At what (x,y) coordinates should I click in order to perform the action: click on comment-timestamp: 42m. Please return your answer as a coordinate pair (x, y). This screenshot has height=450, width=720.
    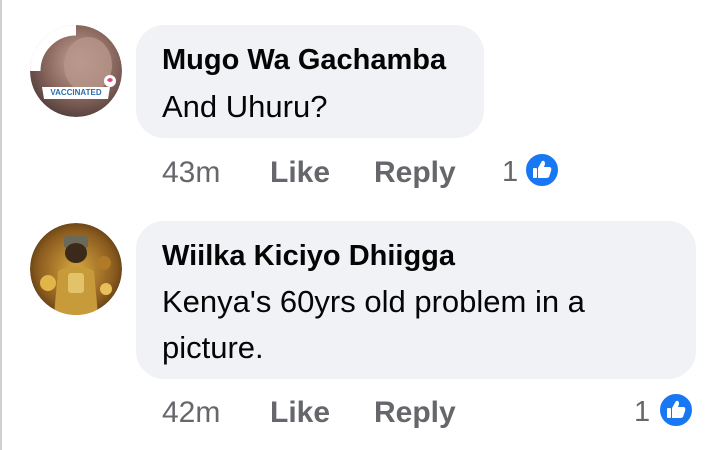
    Looking at the image, I should click on (191, 413).